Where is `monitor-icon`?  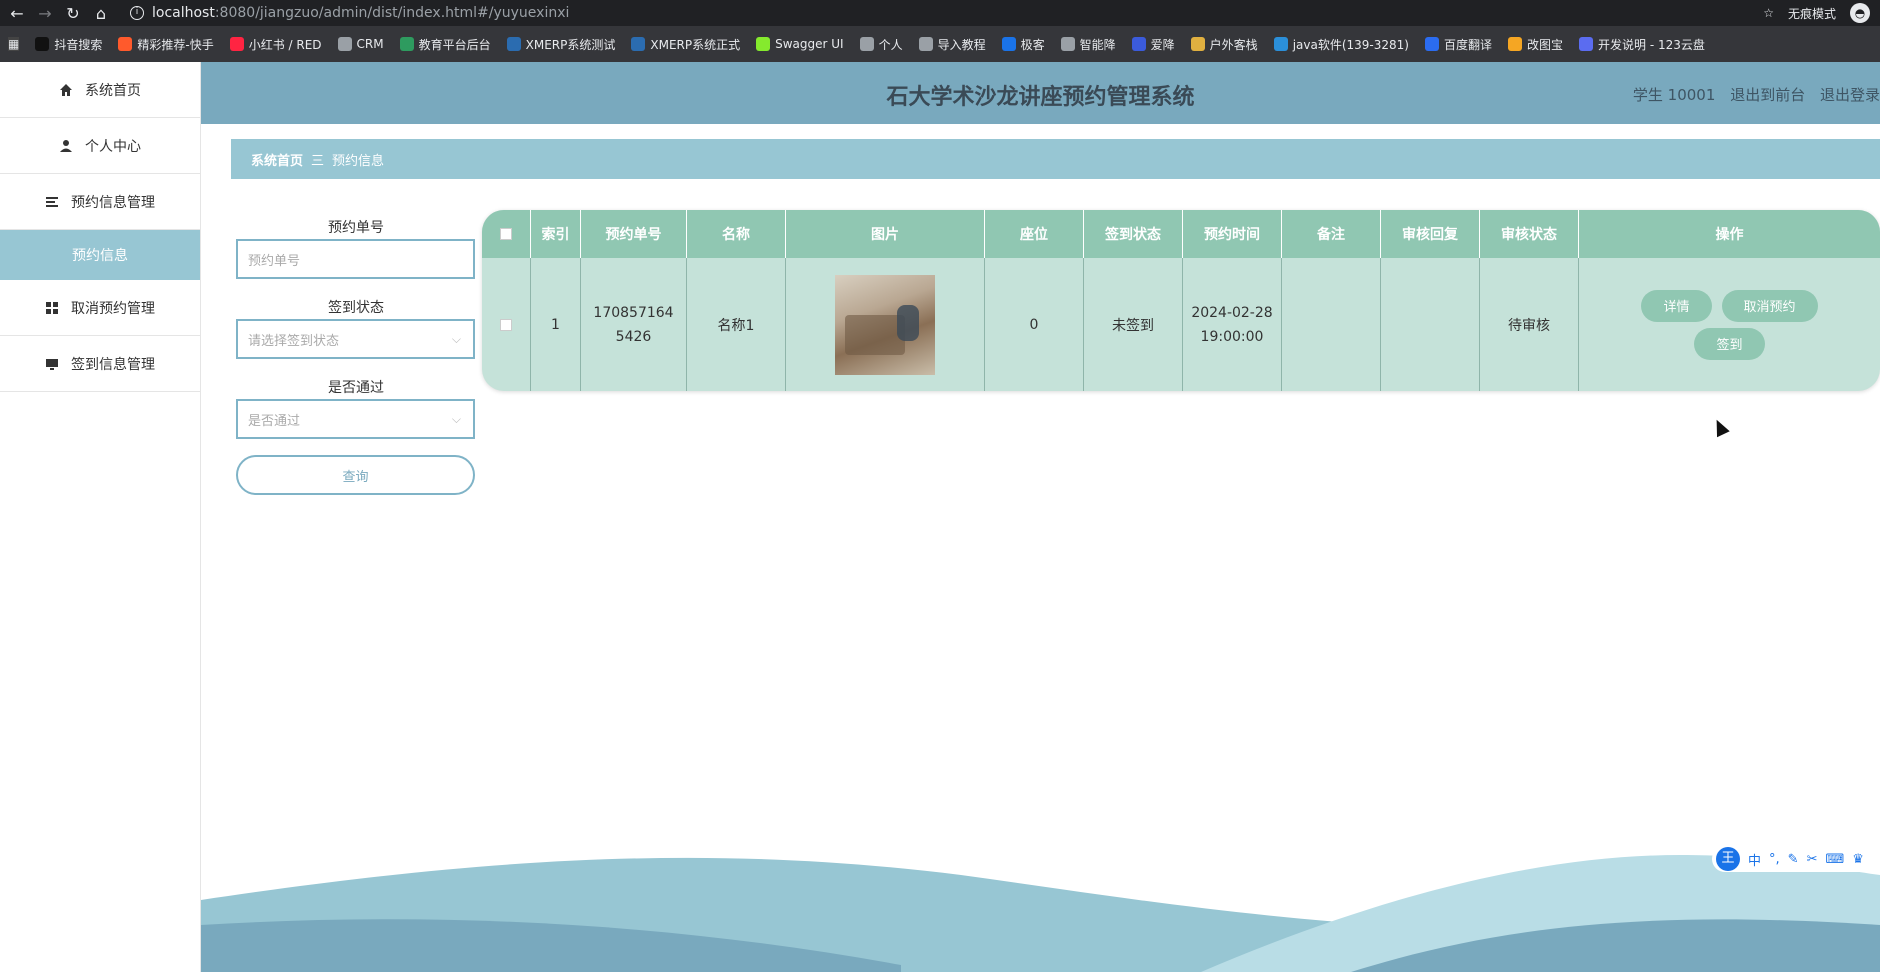
monitor-icon is located at coordinates (52, 364).